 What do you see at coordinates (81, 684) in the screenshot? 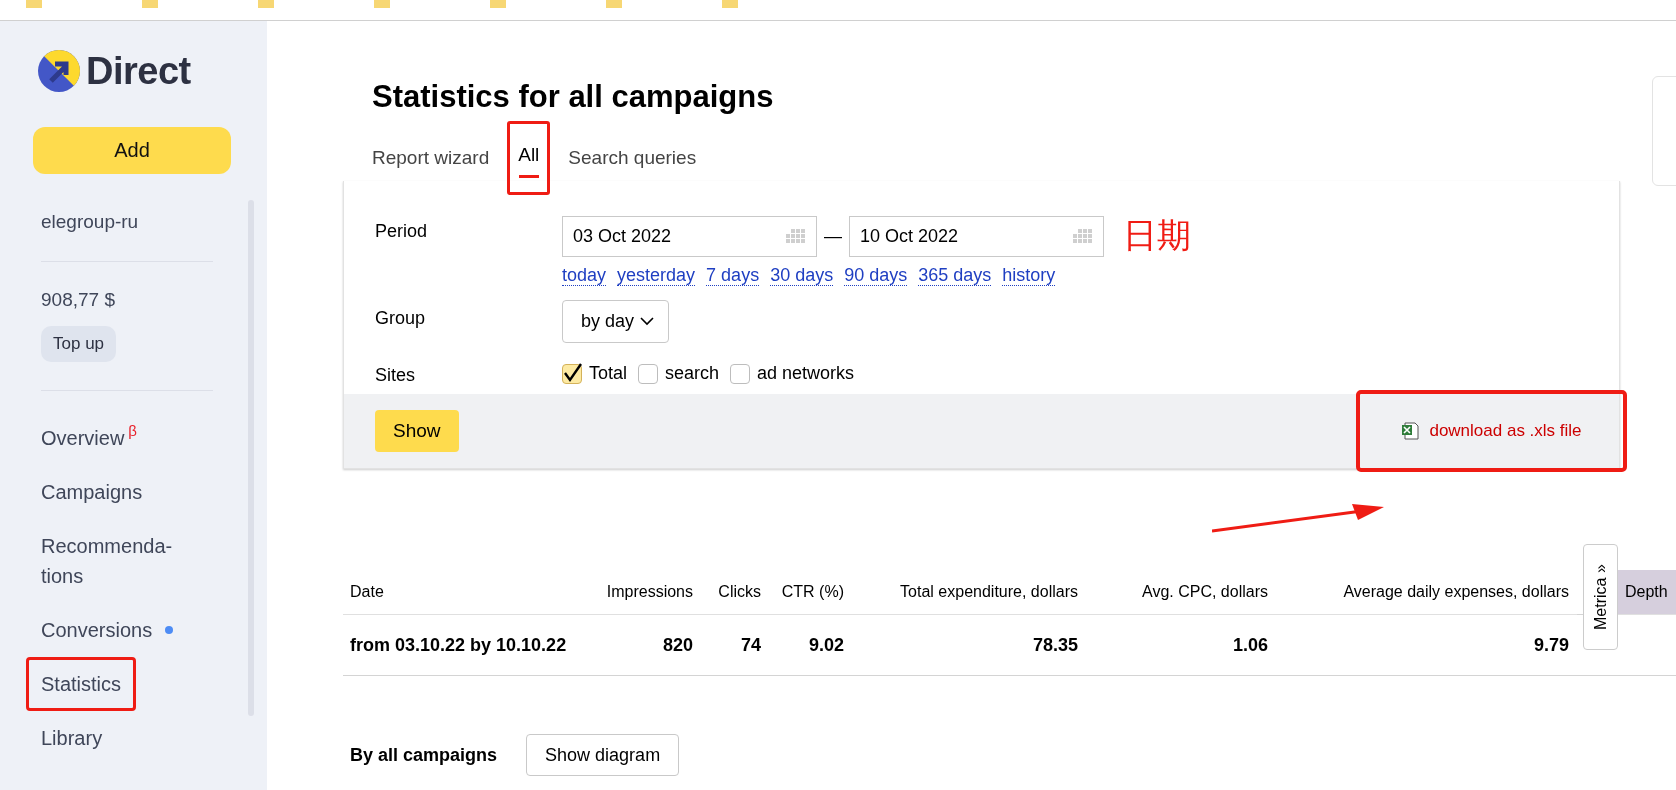
I see `nav-item: Statistics` at bounding box center [81, 684].